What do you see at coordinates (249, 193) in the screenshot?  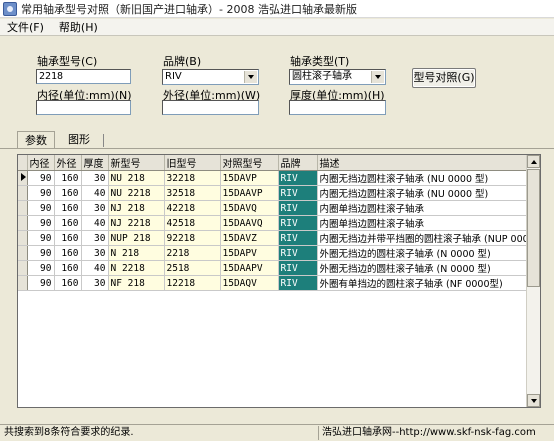 I see `cell-compare-model: 15DAAVP` at bounding box center [249, 193].